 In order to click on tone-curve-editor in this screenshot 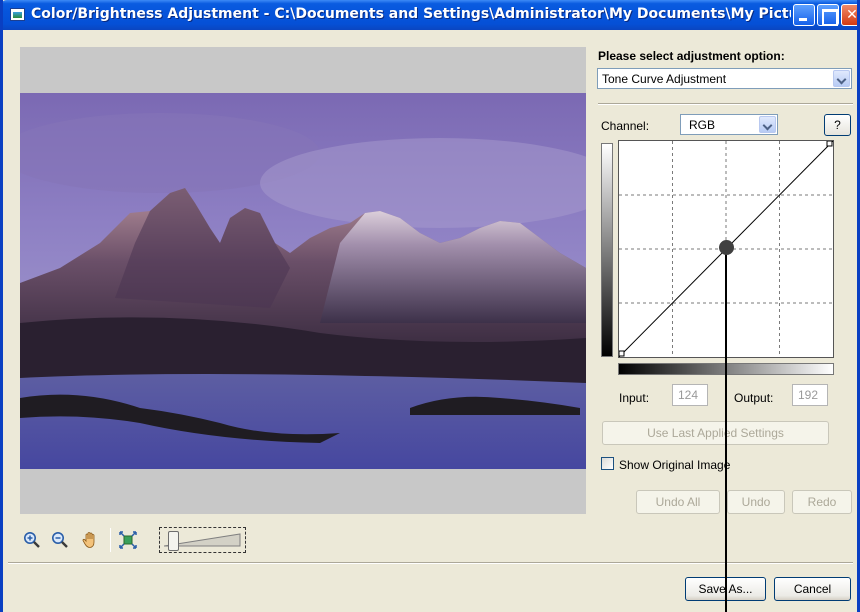, I will do `click(719, 260)`.